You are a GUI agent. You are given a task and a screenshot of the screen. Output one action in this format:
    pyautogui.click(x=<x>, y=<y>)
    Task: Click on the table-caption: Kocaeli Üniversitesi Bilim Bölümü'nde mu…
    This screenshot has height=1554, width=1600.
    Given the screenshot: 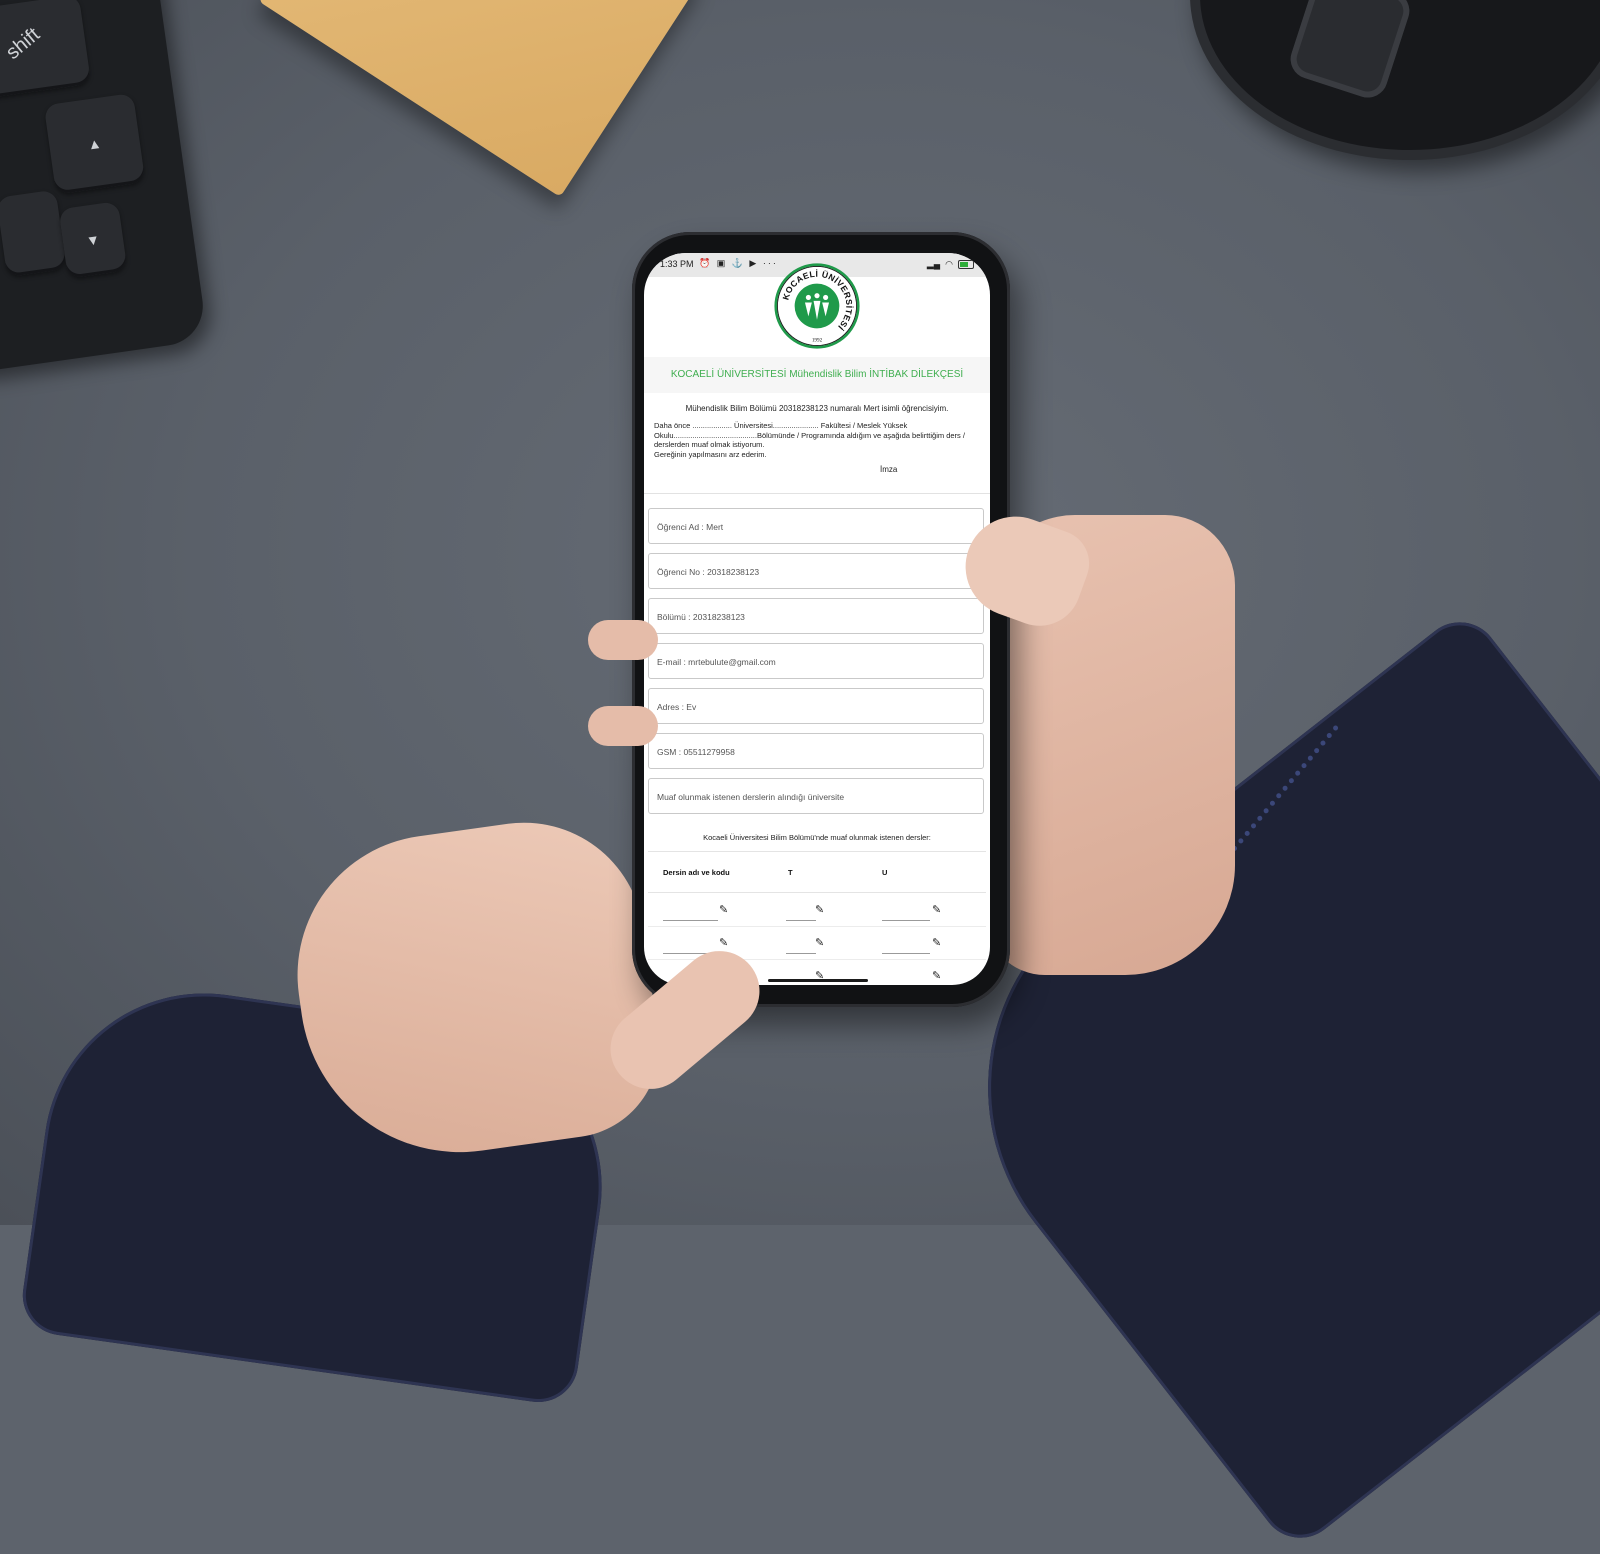 What is the action you would take?
    pyautogui.click(x=817, y=837)
    